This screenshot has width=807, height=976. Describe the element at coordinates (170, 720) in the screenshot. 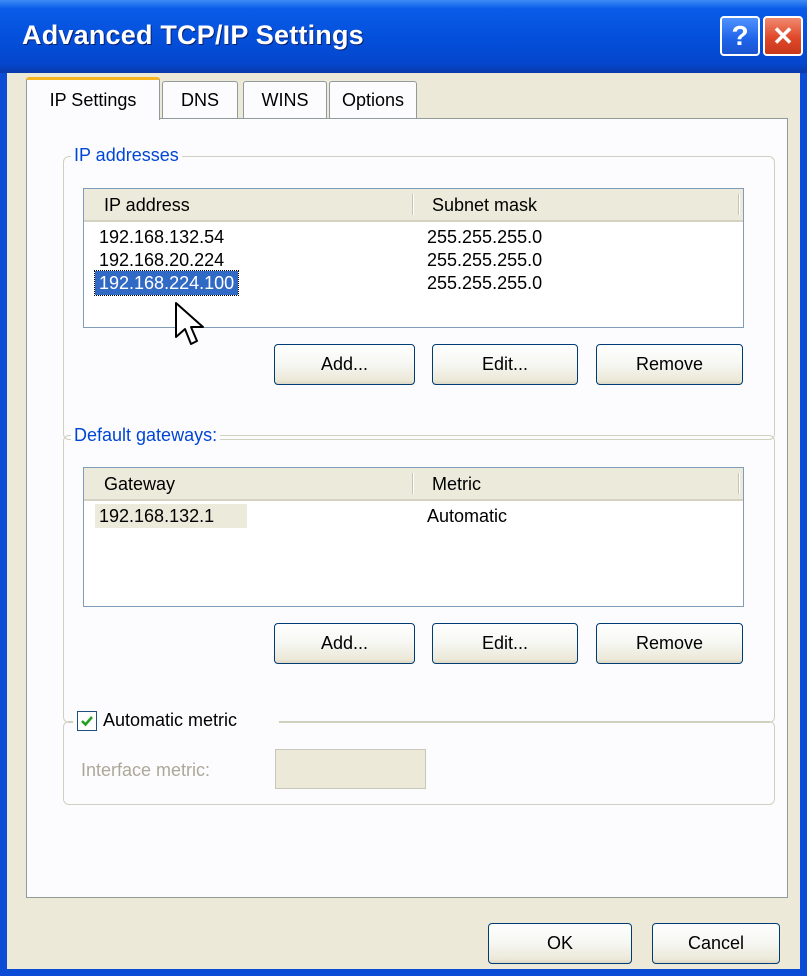

I see `automatic-metric-label: Automatic metric` at that location.